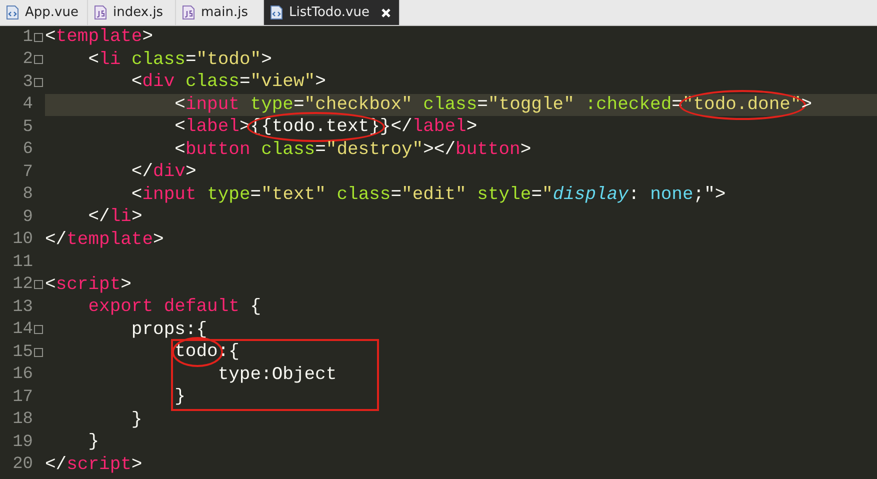  I want to click on code-line: <div class="view">, so click(228, 82).